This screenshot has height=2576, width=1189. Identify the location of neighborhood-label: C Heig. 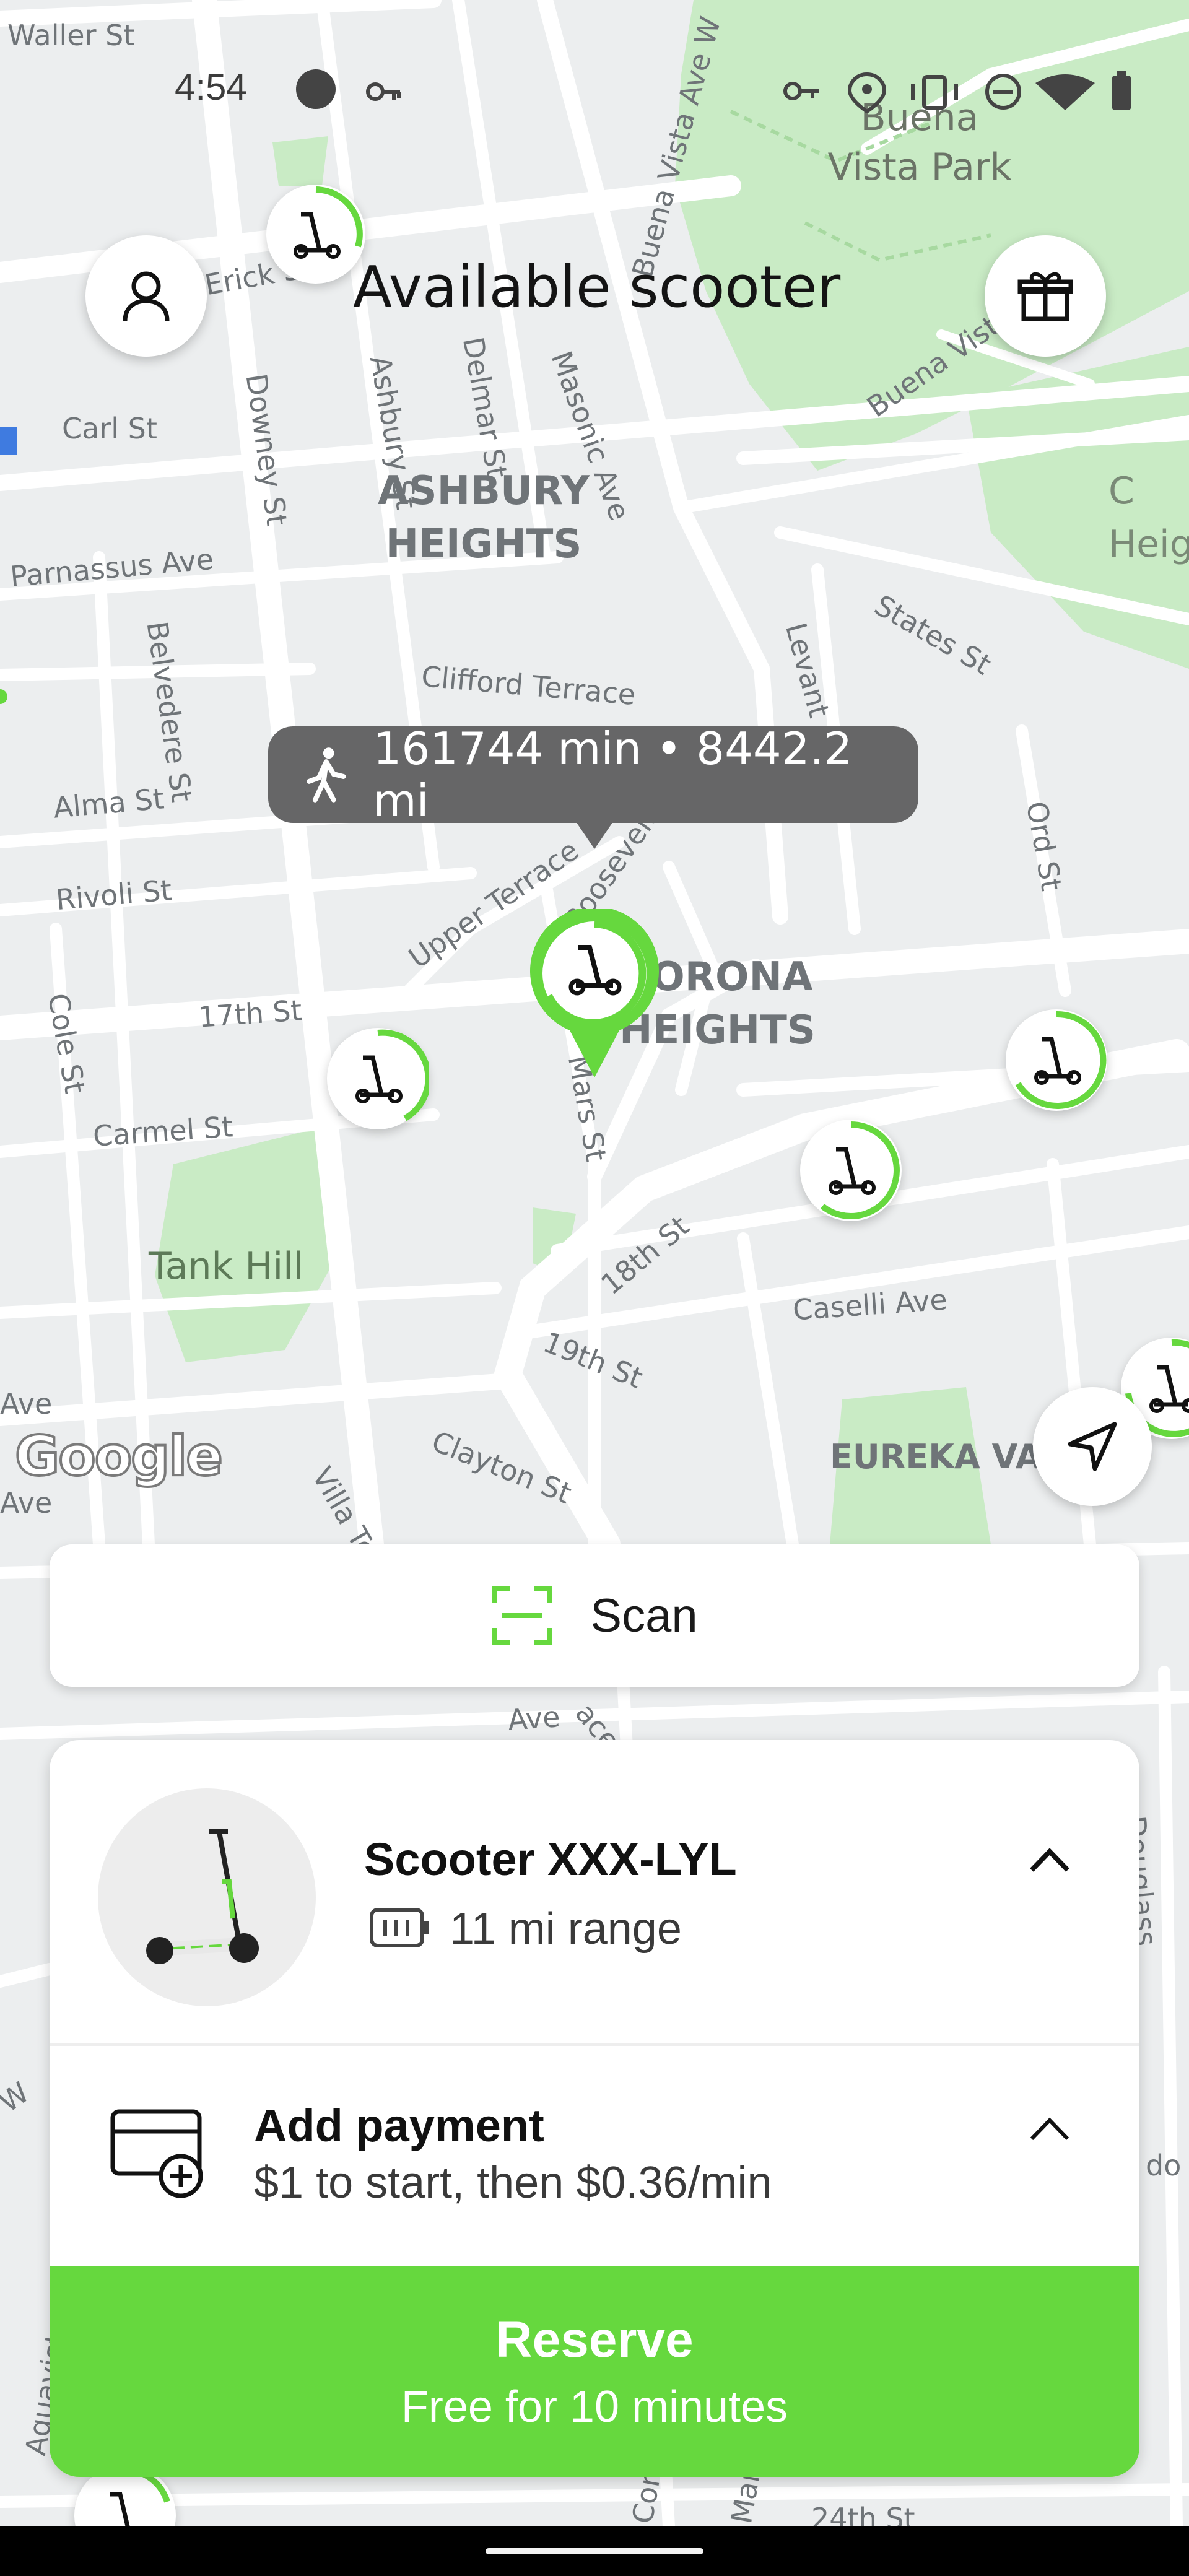
(1148, 517).